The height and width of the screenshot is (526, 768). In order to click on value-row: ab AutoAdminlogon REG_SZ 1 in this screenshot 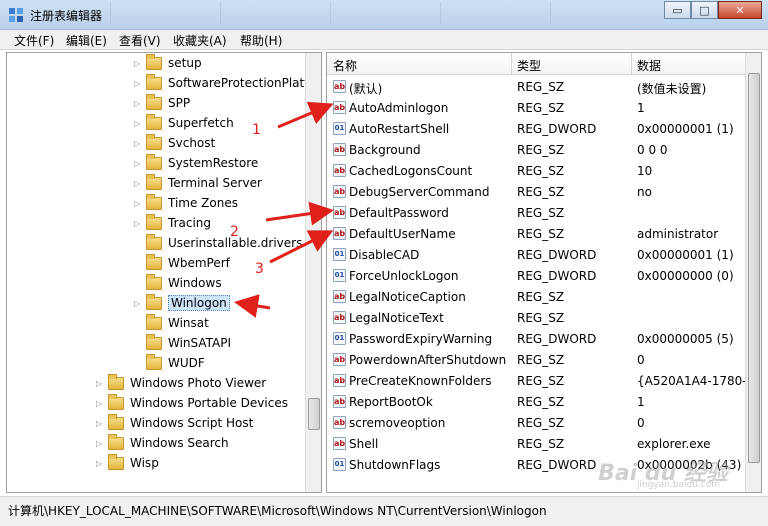, I will do `click(537, 108)`.